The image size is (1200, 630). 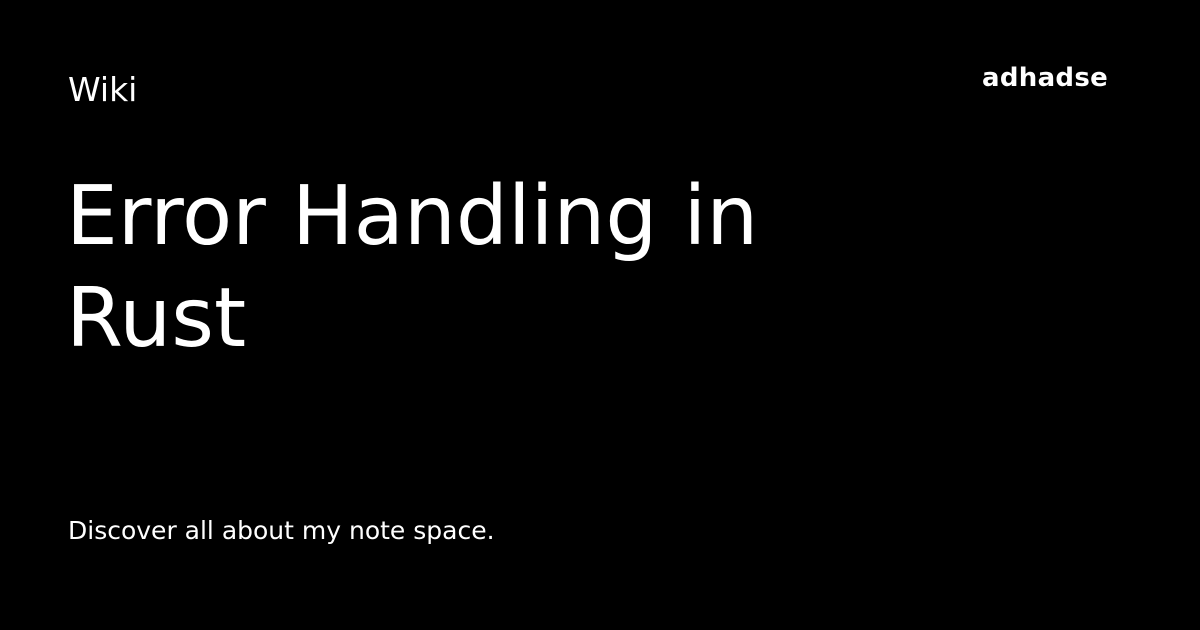 What do you see at coordinates (1045, 78) in the screenshot?
I see `brand-name: adhadse` at bounding box center [1045, 78].